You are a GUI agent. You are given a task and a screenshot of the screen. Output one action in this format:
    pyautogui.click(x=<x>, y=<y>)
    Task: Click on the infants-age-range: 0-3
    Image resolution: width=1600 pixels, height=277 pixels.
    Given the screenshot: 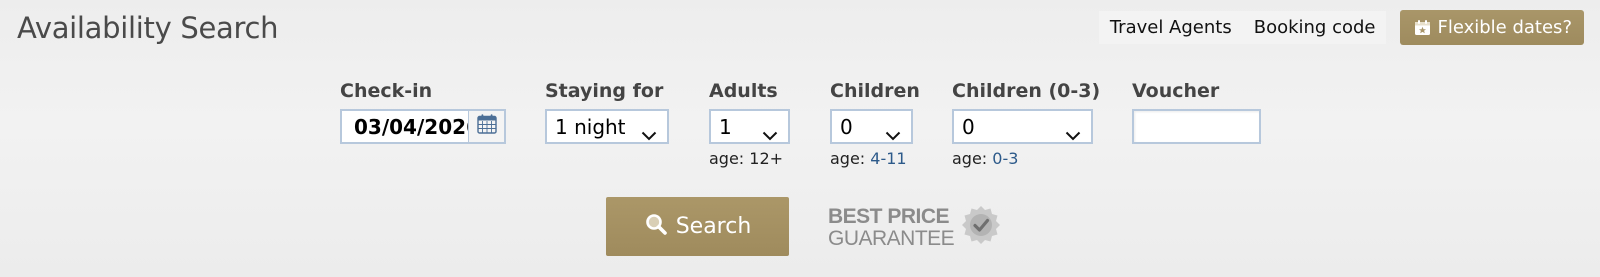 What is the action you would take?
    pyautogui.click(x=1005, y=158)
    